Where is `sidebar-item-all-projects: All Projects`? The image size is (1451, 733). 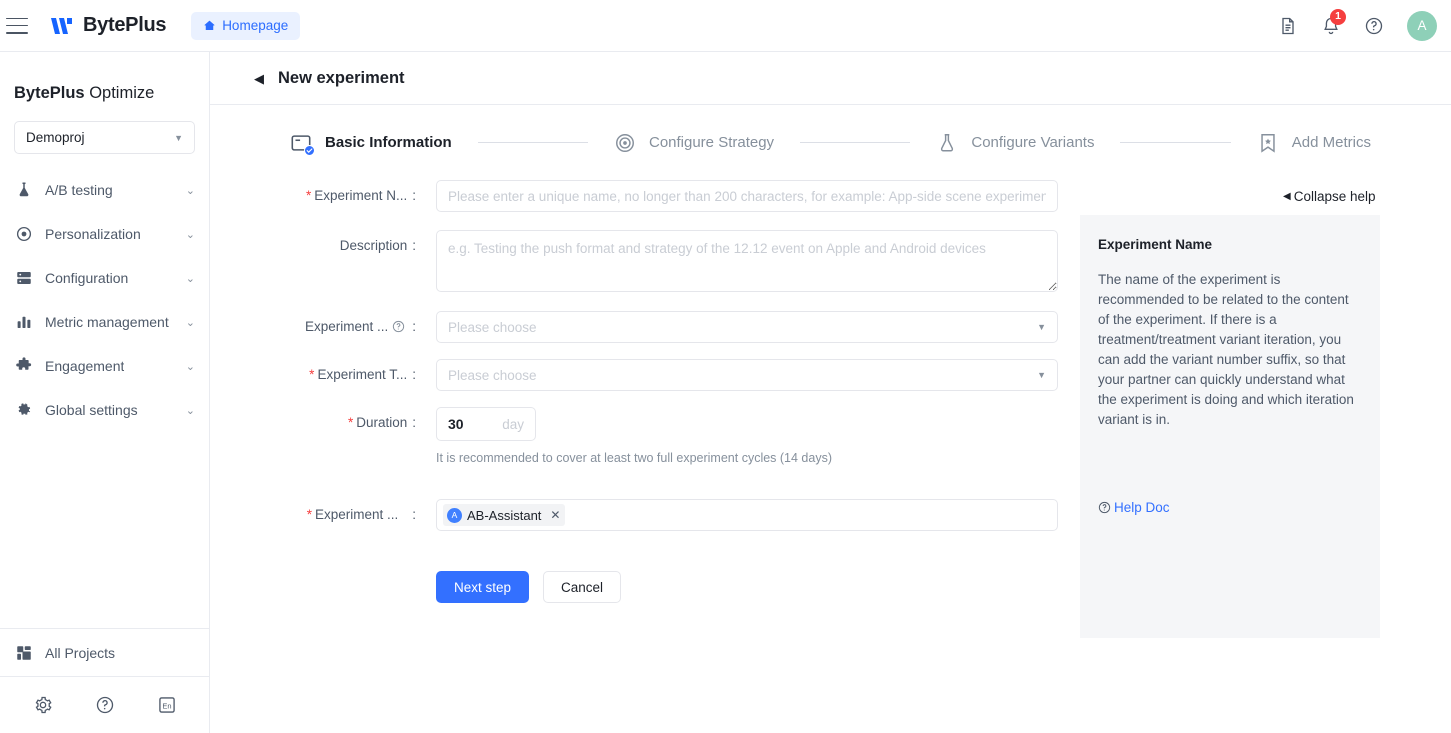
sidebar-item-all-projects: All Projects is located at coordinates (105, 652).